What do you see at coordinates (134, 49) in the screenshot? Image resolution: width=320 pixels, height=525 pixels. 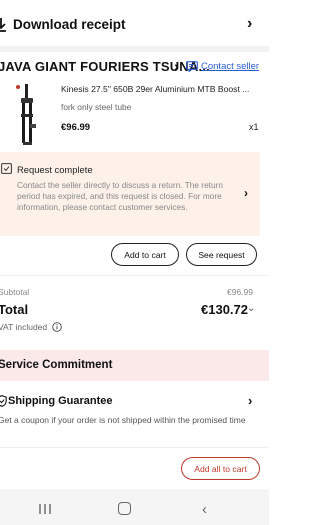 I see `section-separator` at bounding box center [134, 49].